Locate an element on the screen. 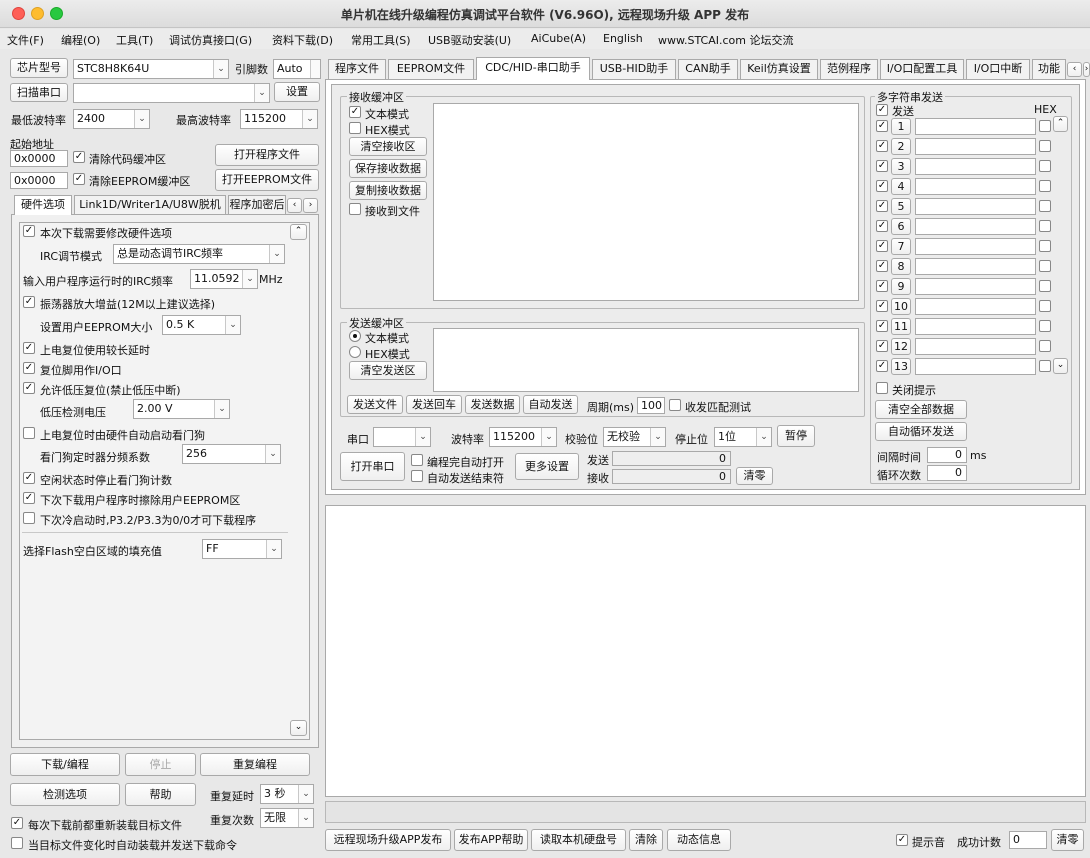 This screenshot has width=1090, height=858. tab-io-interrupt: I/O口中断 is located at coordinates (998, 69).